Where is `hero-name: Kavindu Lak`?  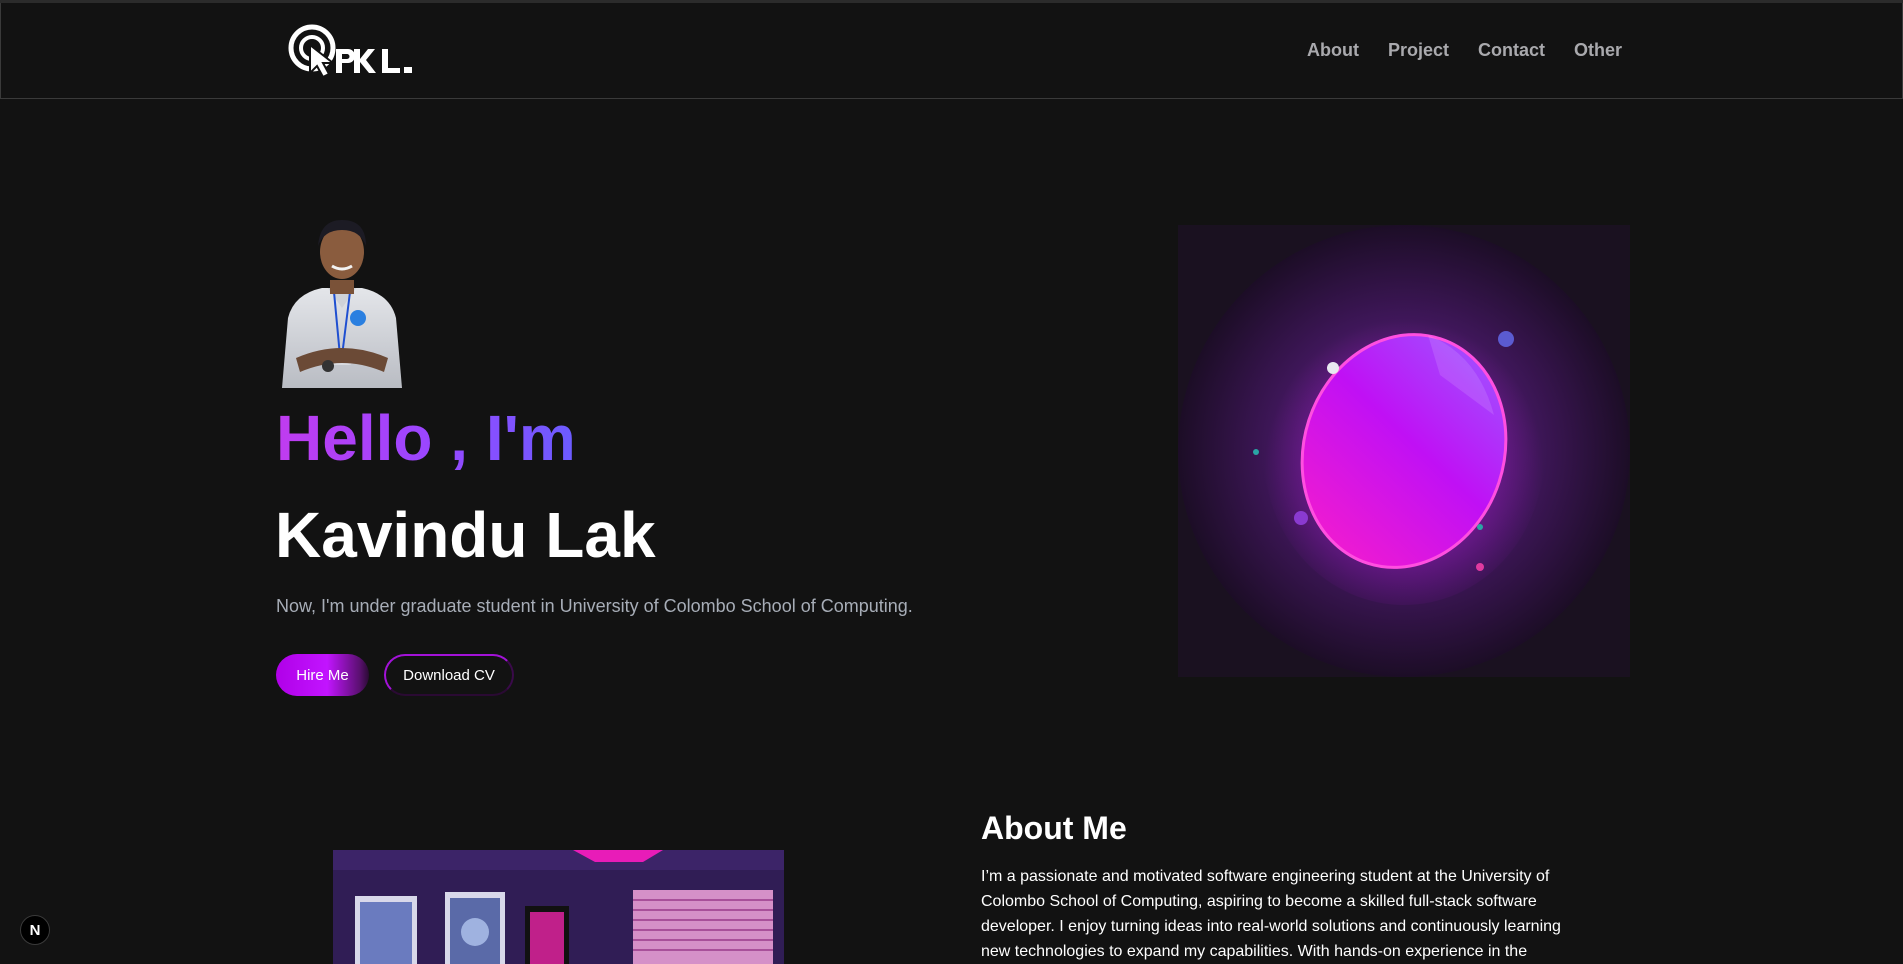
hero-name: Kavindu Lak is located at coordinates (465, 535).